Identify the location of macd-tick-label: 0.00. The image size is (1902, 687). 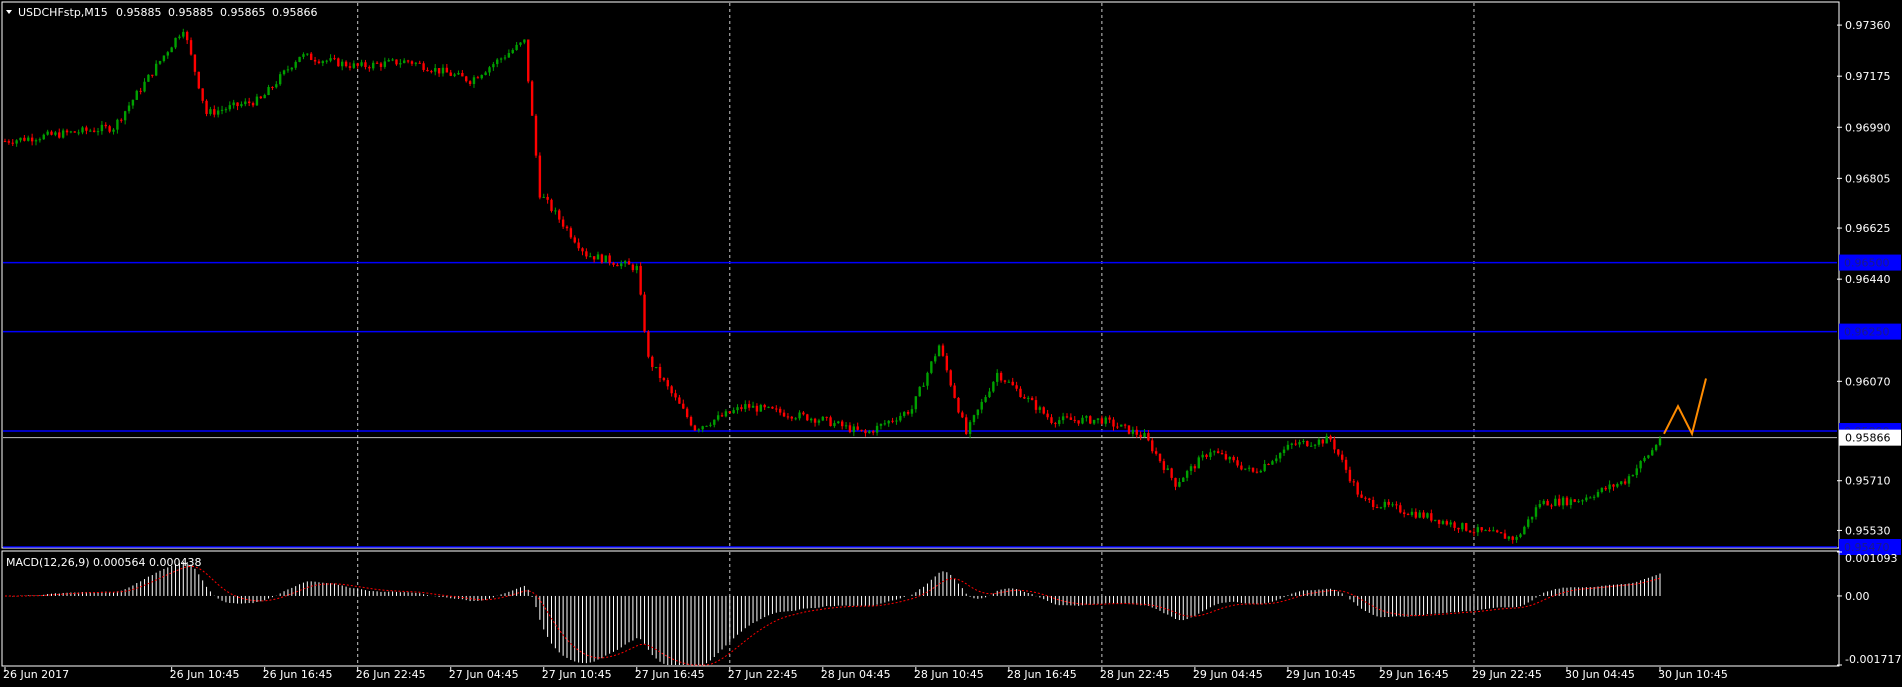
(1857, 596).